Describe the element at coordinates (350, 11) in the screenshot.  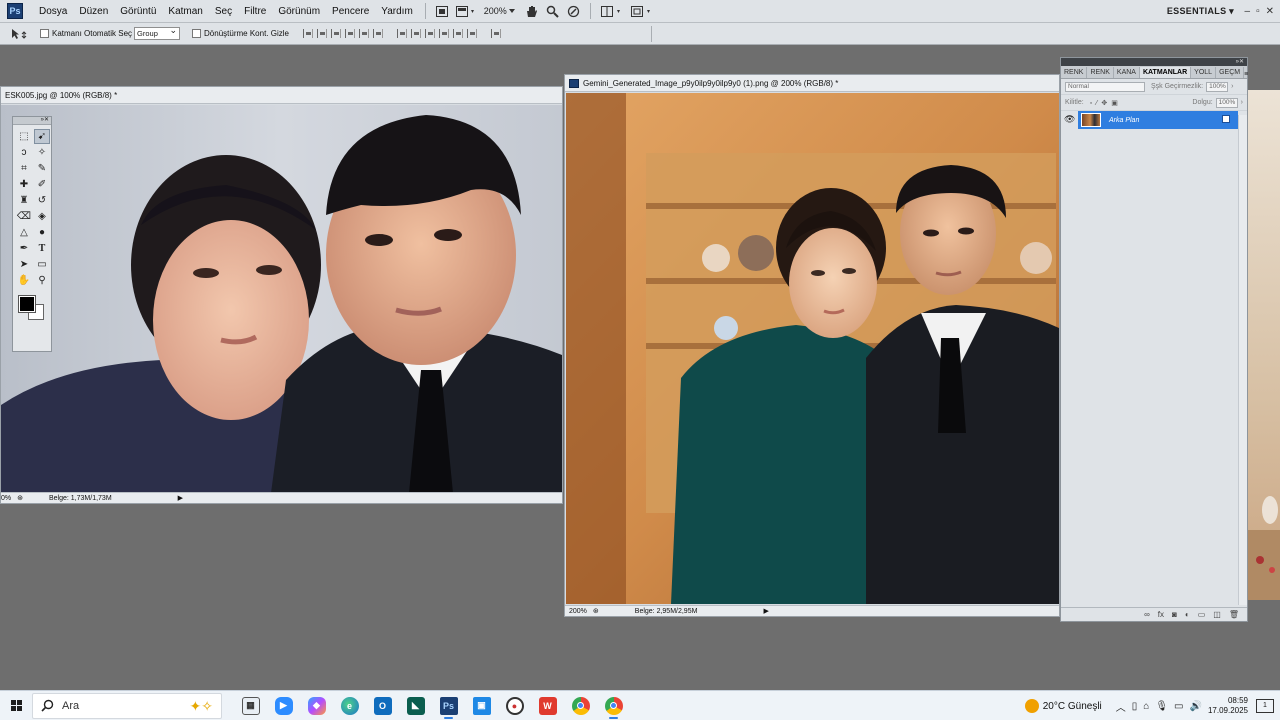
I see `menu-pencere: Pencere` at that location.